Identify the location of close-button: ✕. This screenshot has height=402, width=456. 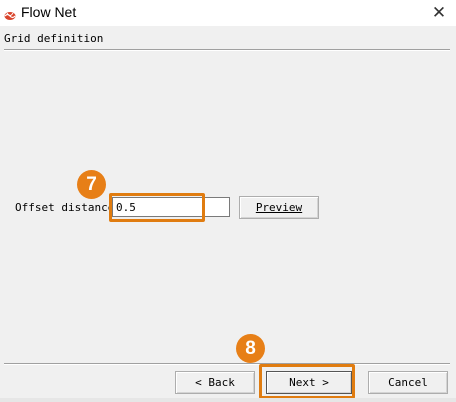
(439, 13).